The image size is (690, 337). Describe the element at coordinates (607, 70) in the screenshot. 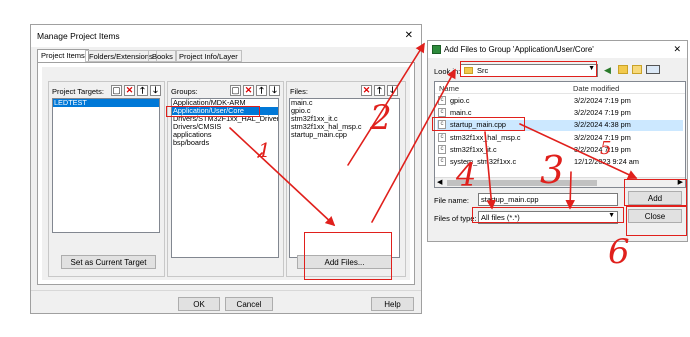

I see `back-icon: ◀` at that location.